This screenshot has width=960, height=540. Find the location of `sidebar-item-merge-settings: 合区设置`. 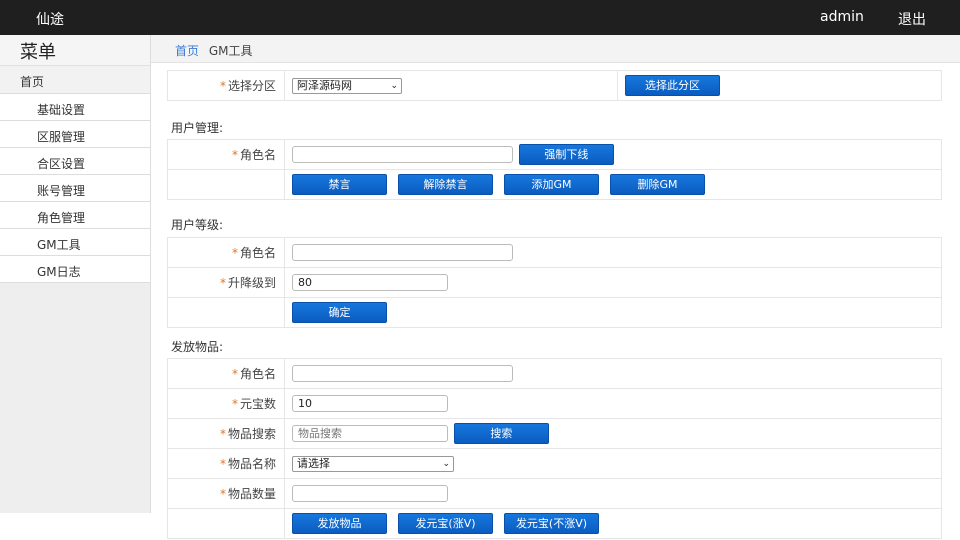

sidebar-item-merge-settings: 合区设置 is located at coordinates (75, 161).